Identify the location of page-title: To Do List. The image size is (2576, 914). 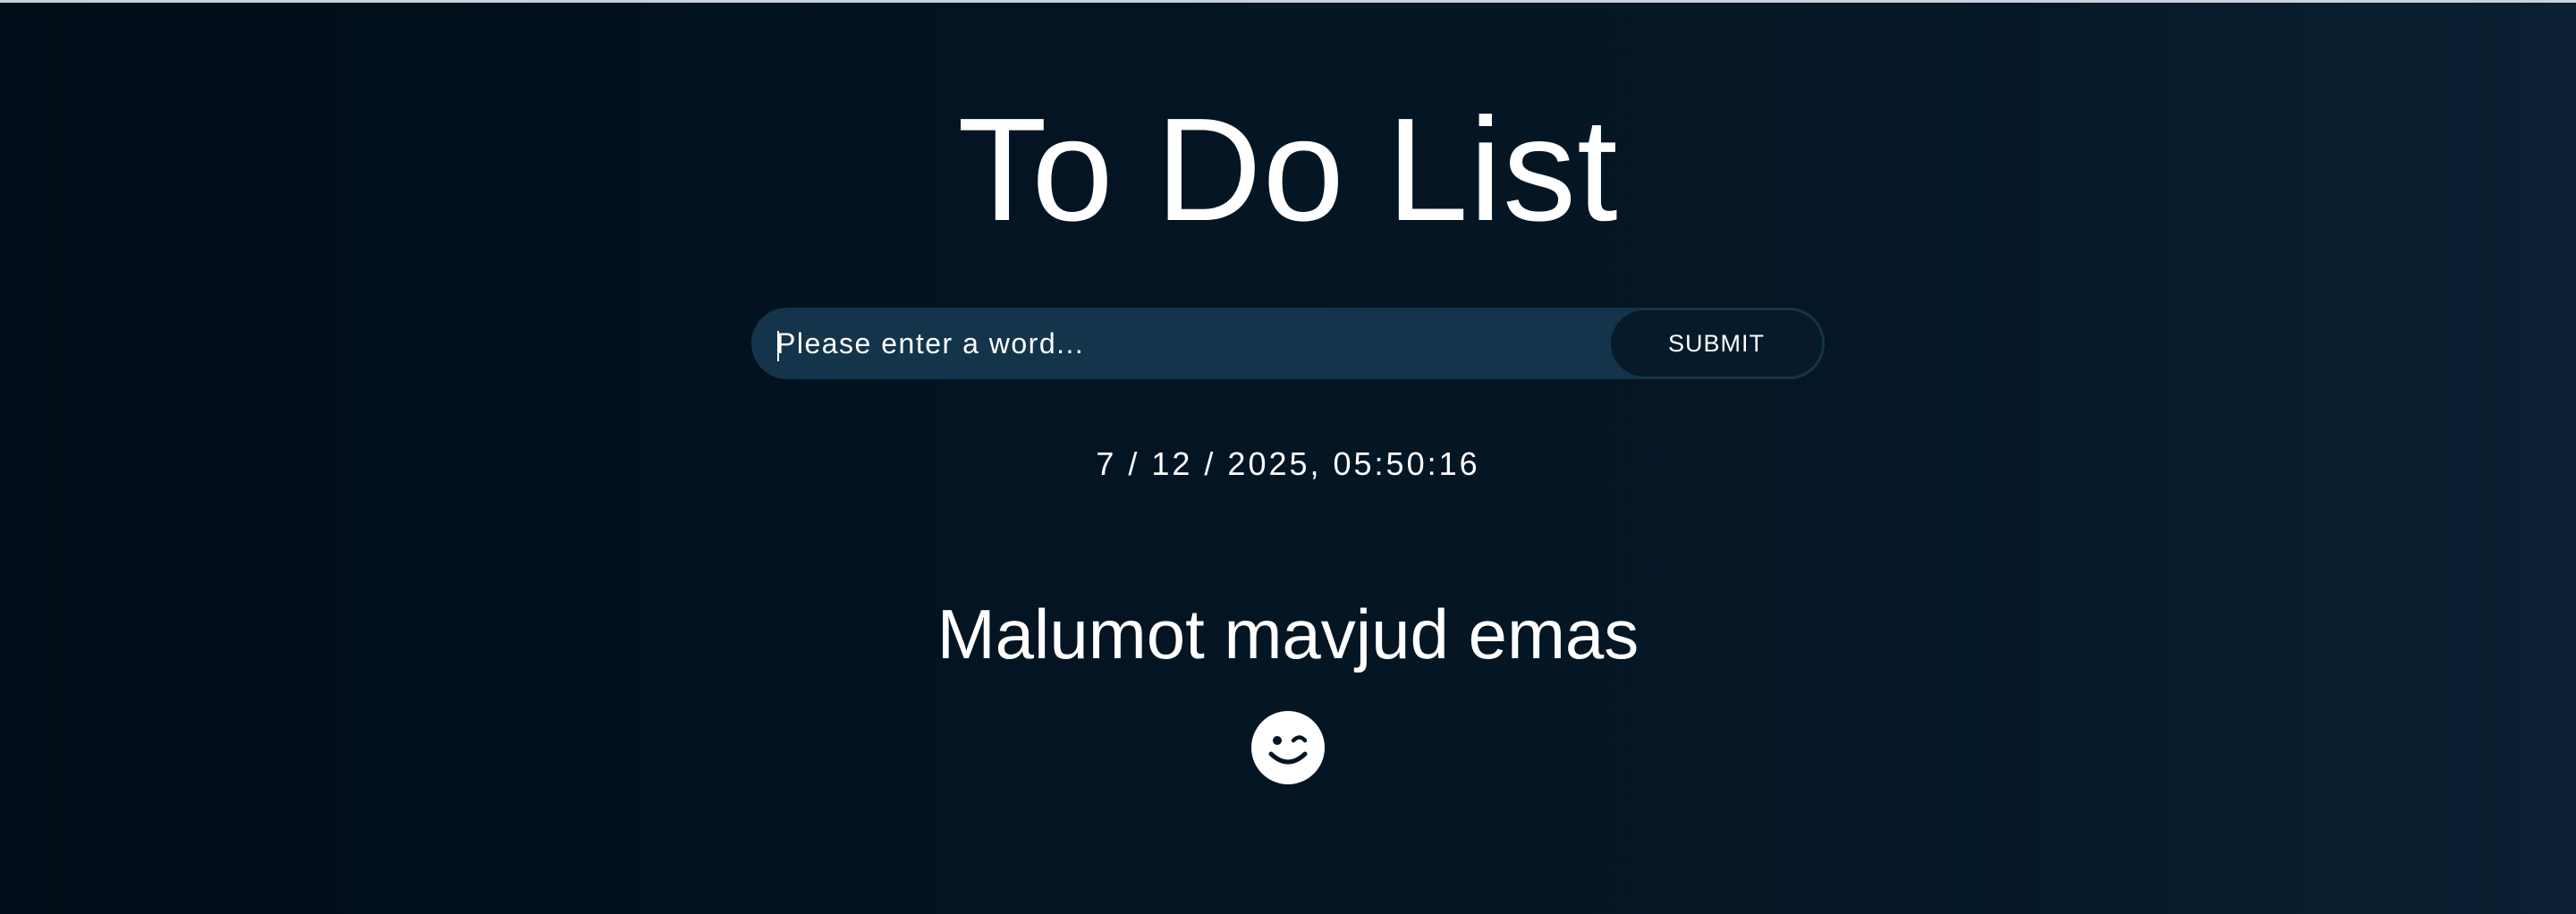
(1288, 169).